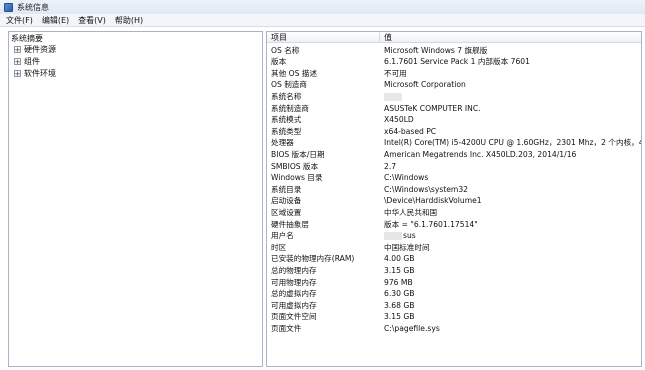 The height and width of the screenshot is (370, 645). Describe the element at coordinates (454, 167) in the screenshot. I see `table-row: SMBIOS 版本 2.7` at that location.